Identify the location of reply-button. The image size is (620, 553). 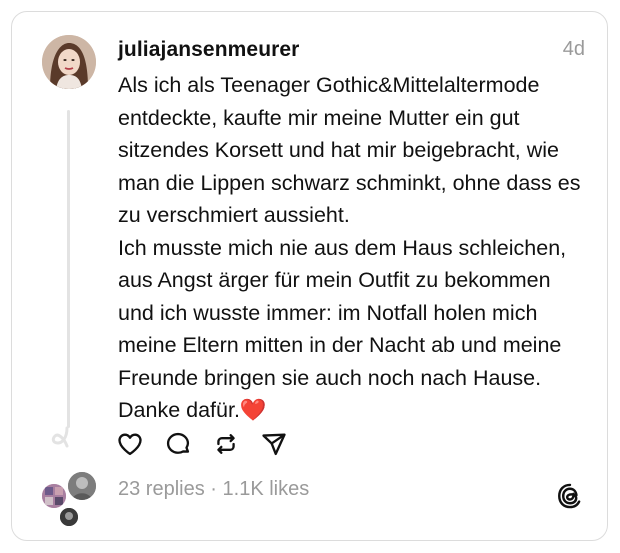
(178, 444).